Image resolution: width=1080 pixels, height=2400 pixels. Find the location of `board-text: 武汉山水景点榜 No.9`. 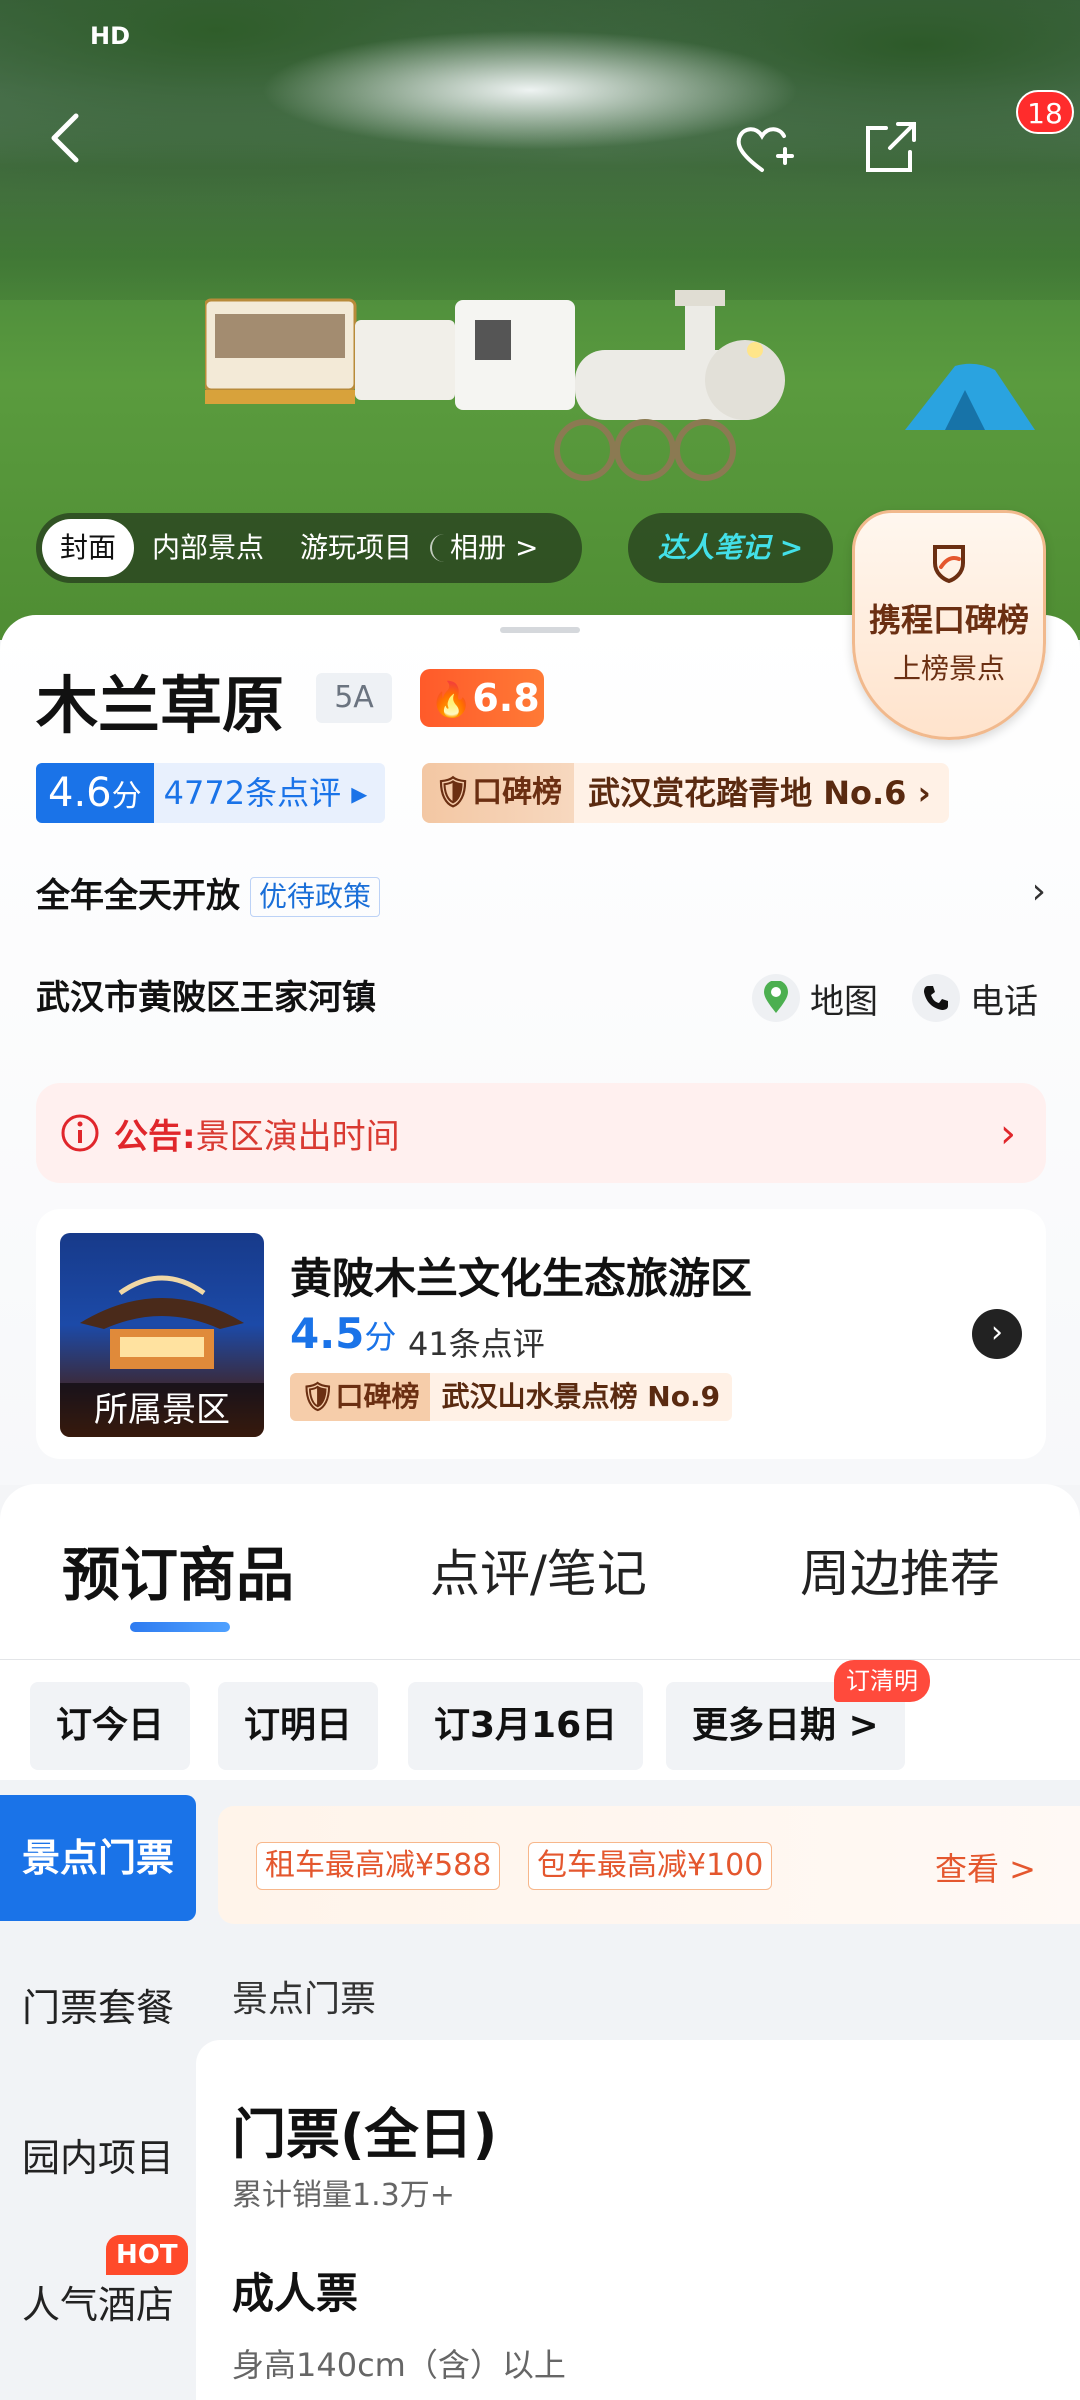

board-text: 武汉山水景点榜 No.9 is located at coordinates (581, 1396).